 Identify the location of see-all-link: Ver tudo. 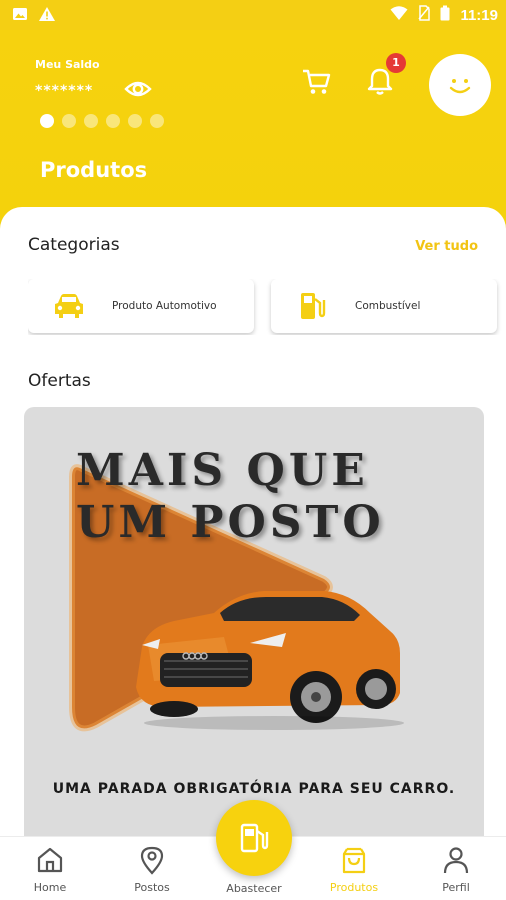
(446, 246).